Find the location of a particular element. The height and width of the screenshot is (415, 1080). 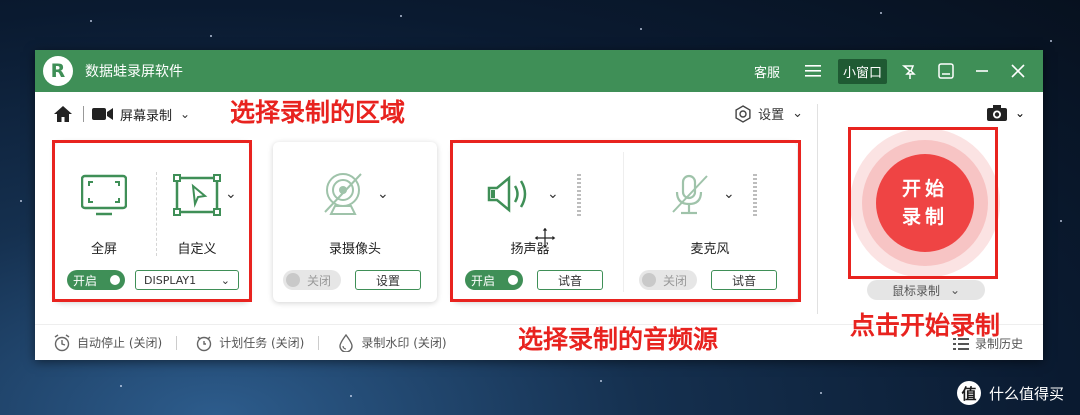

webcam-off-icon is located at coordinates (344, 197).